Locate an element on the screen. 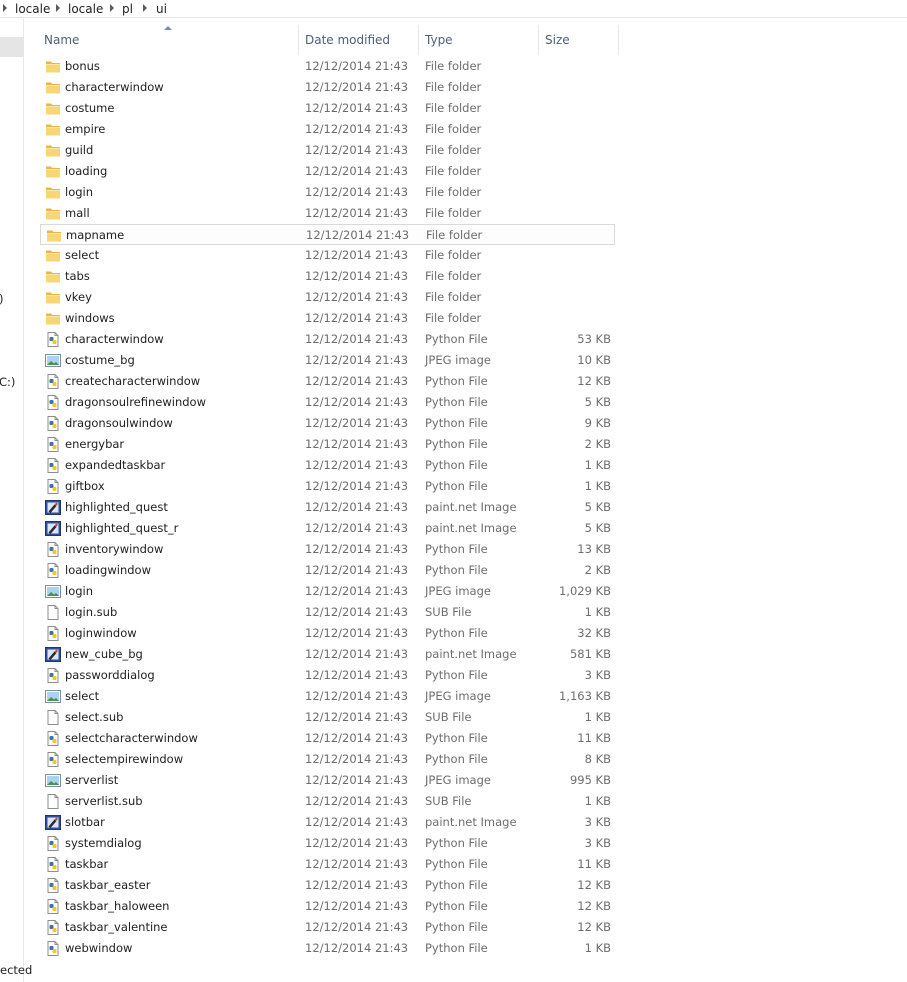 The image size is (907, 982). file-row: taskbar 12/12/2014 21:43 Python File 11 KB is located at coordinates (327, 864).